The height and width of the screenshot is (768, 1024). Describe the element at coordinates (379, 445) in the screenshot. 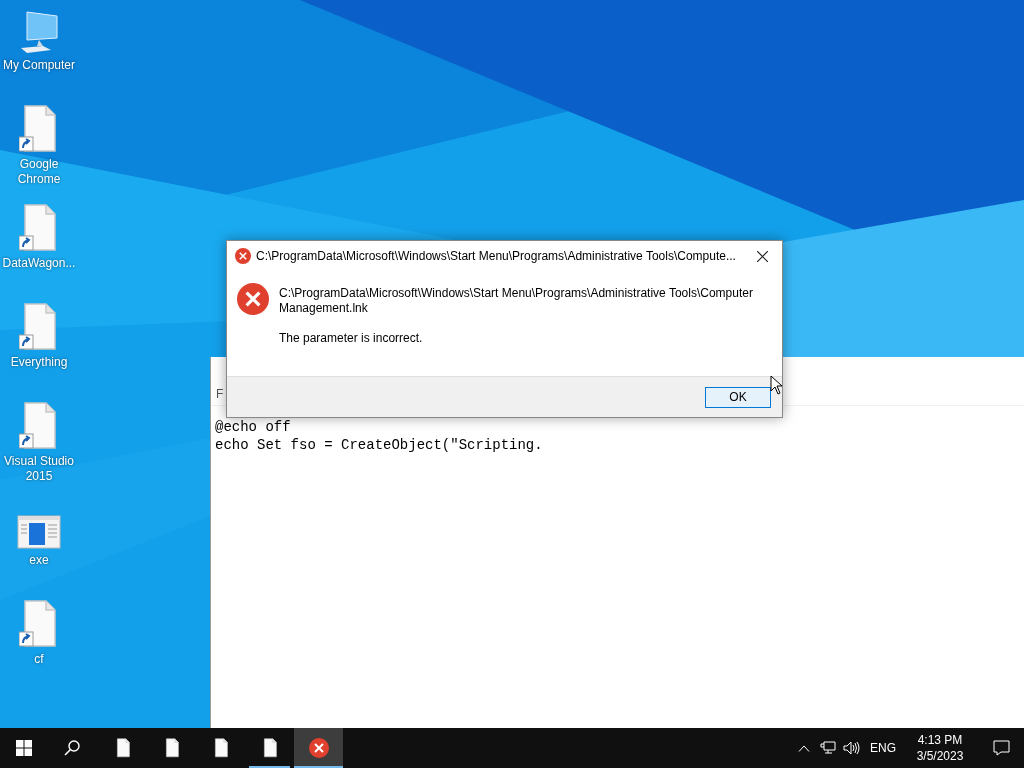

I see `code-line: echo Set fso = CreateObject("Scripting.` at that location.